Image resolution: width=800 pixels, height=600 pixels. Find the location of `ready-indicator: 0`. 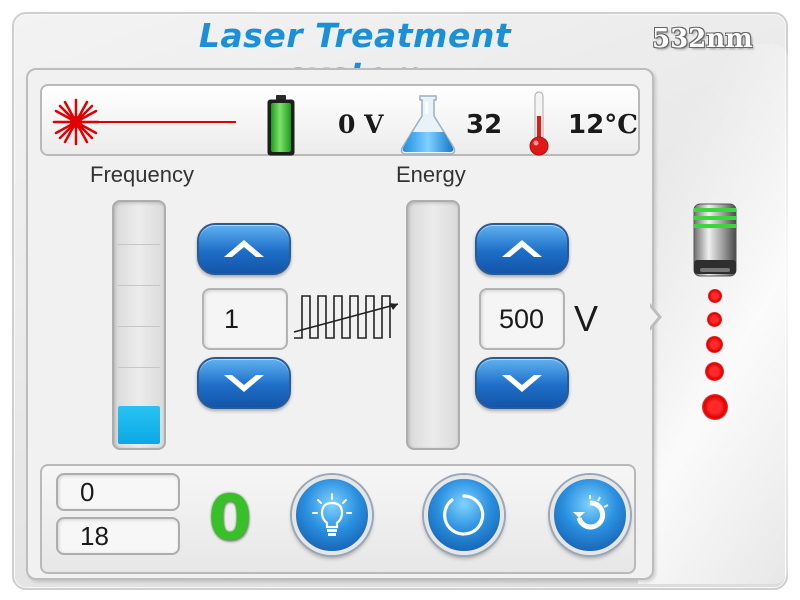

ready-indicator: 0 is located at coordinates (230, 517).